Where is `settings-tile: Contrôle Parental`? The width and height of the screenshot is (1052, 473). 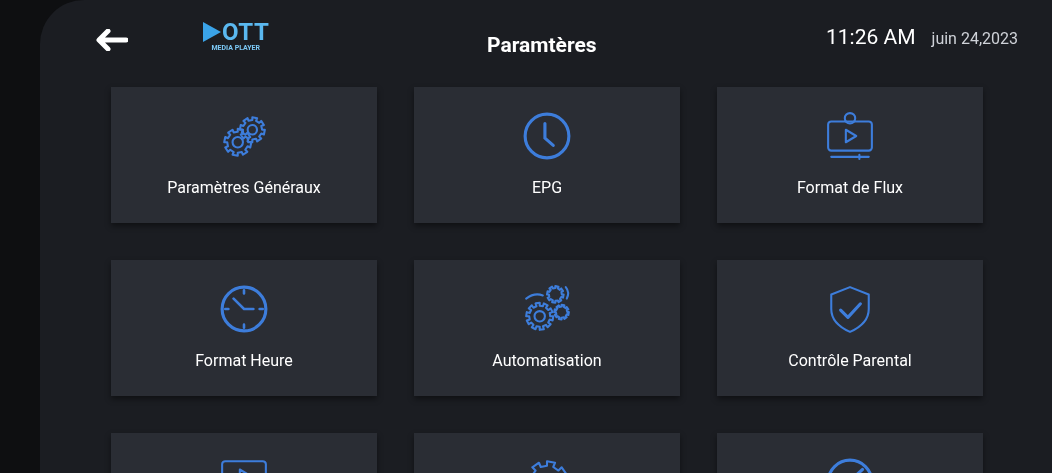
settings-tile: Contrôle Parental is located at coordinates (850, 328).